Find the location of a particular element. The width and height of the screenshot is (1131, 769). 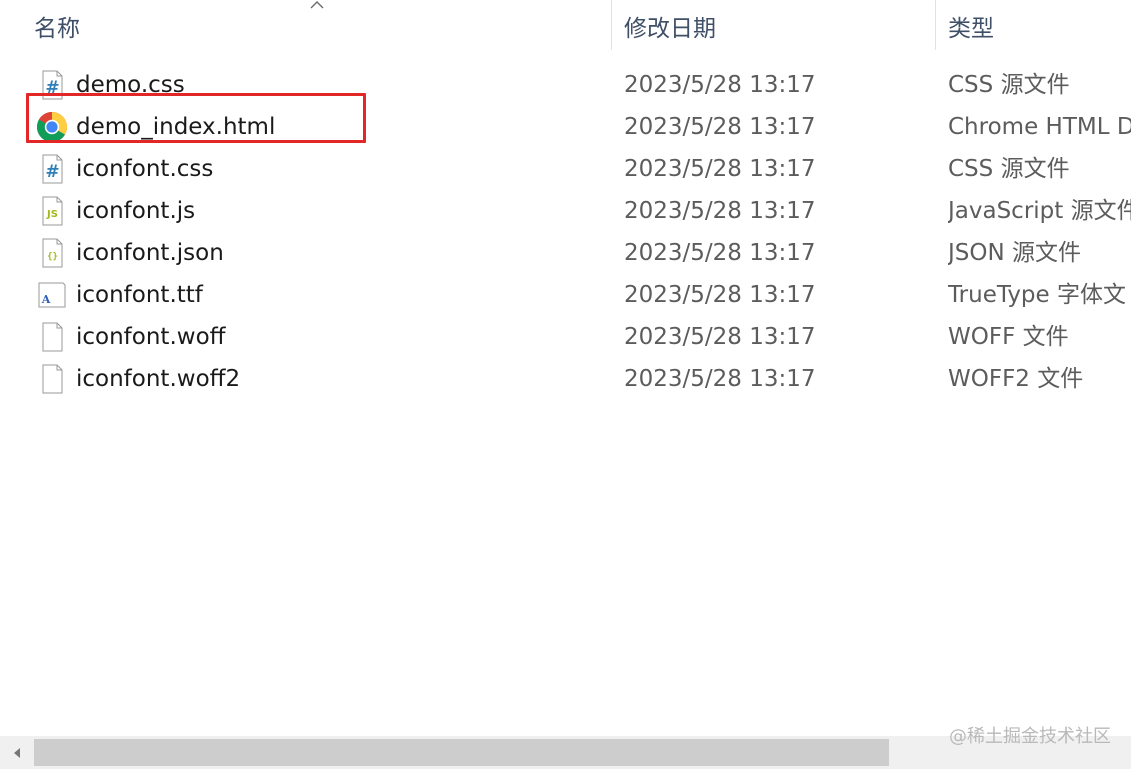

file-name-cell: JS iconfont.js is located at coordinates (321, 211).